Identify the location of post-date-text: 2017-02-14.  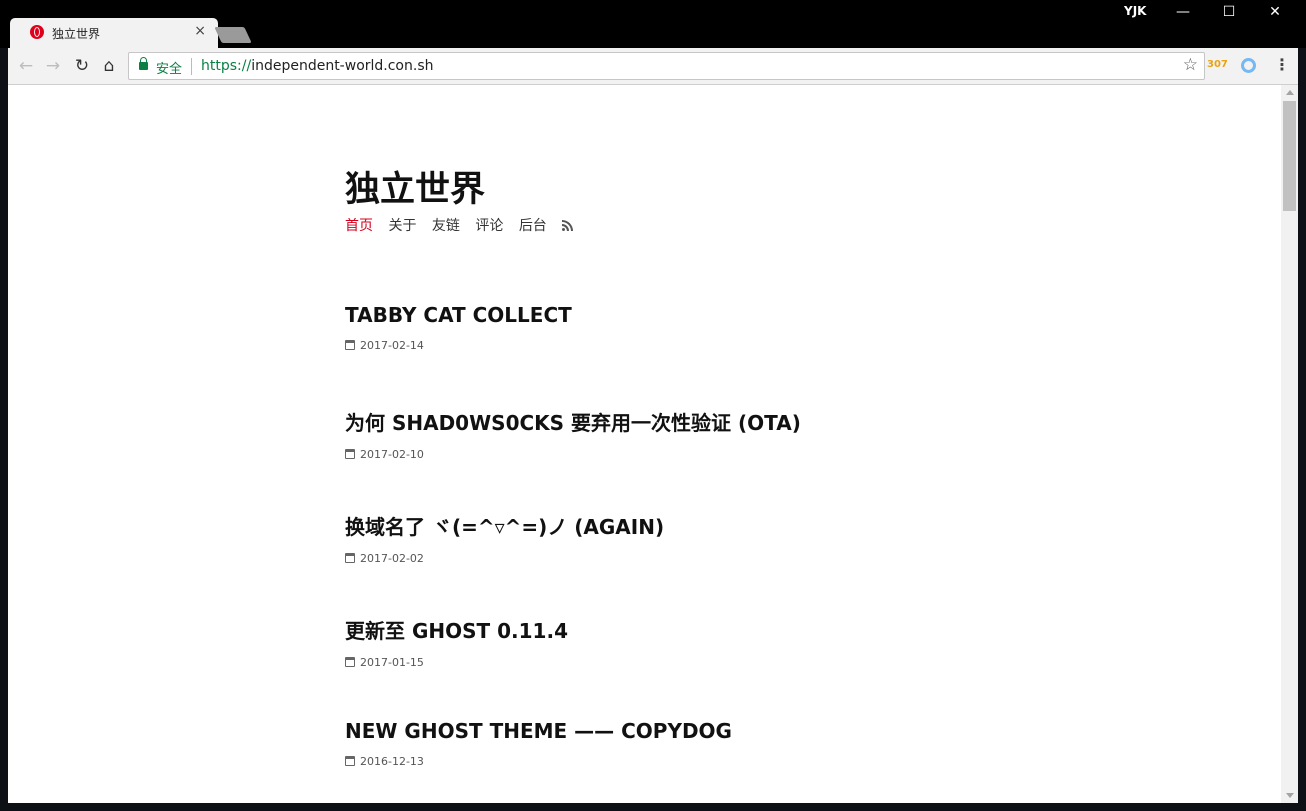
(392, 345).